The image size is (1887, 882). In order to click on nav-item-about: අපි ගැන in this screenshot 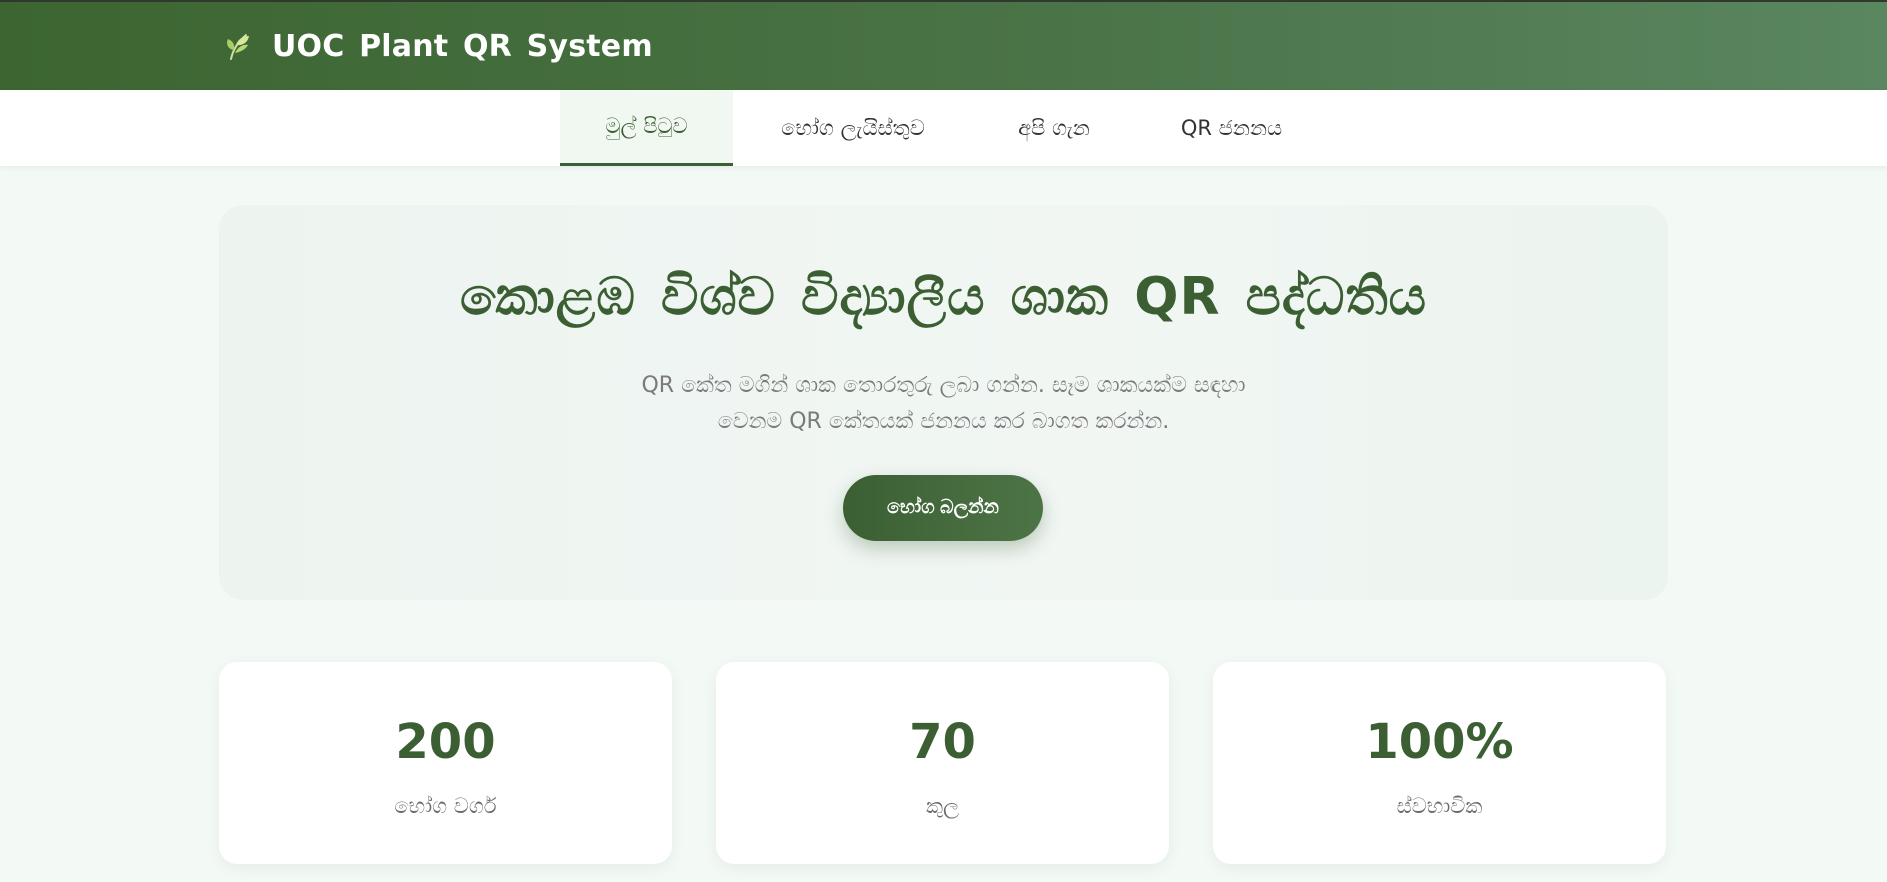, I will do `click(1054, 128)`.